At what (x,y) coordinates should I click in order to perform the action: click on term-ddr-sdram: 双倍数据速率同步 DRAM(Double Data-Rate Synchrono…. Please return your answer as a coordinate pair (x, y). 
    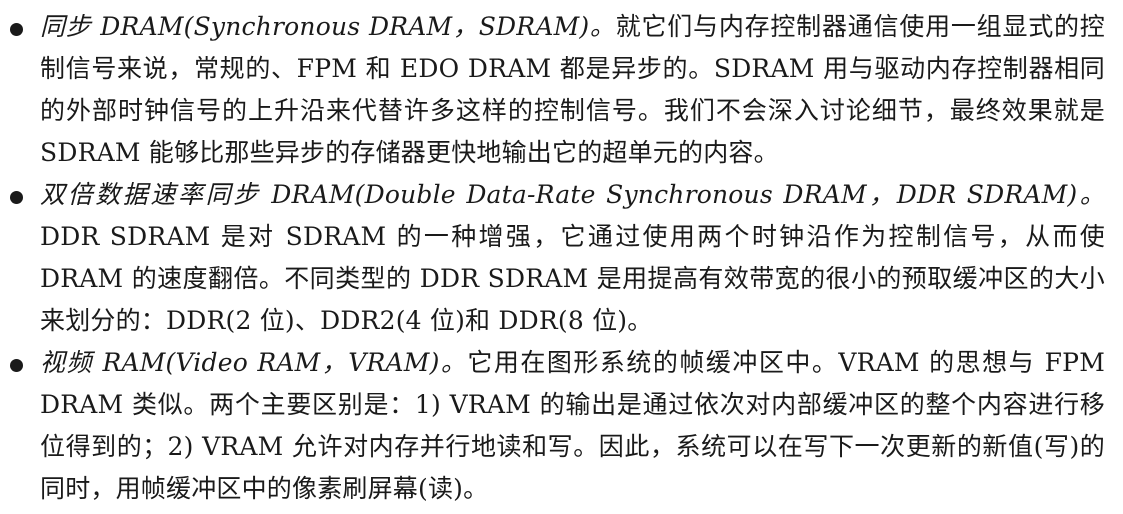
    Looking at the image, I should click on (572, 194).